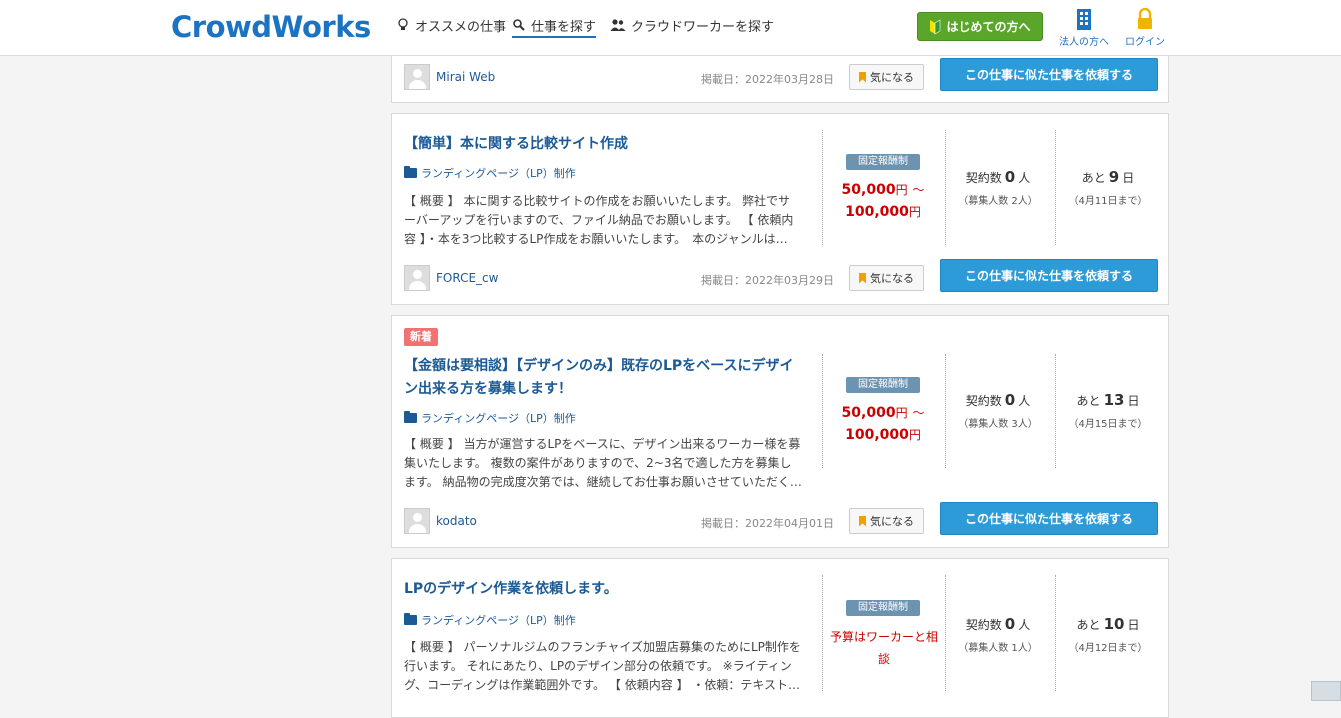  I want to click on deadline: （4月11日まで）, so click(1108, 201).